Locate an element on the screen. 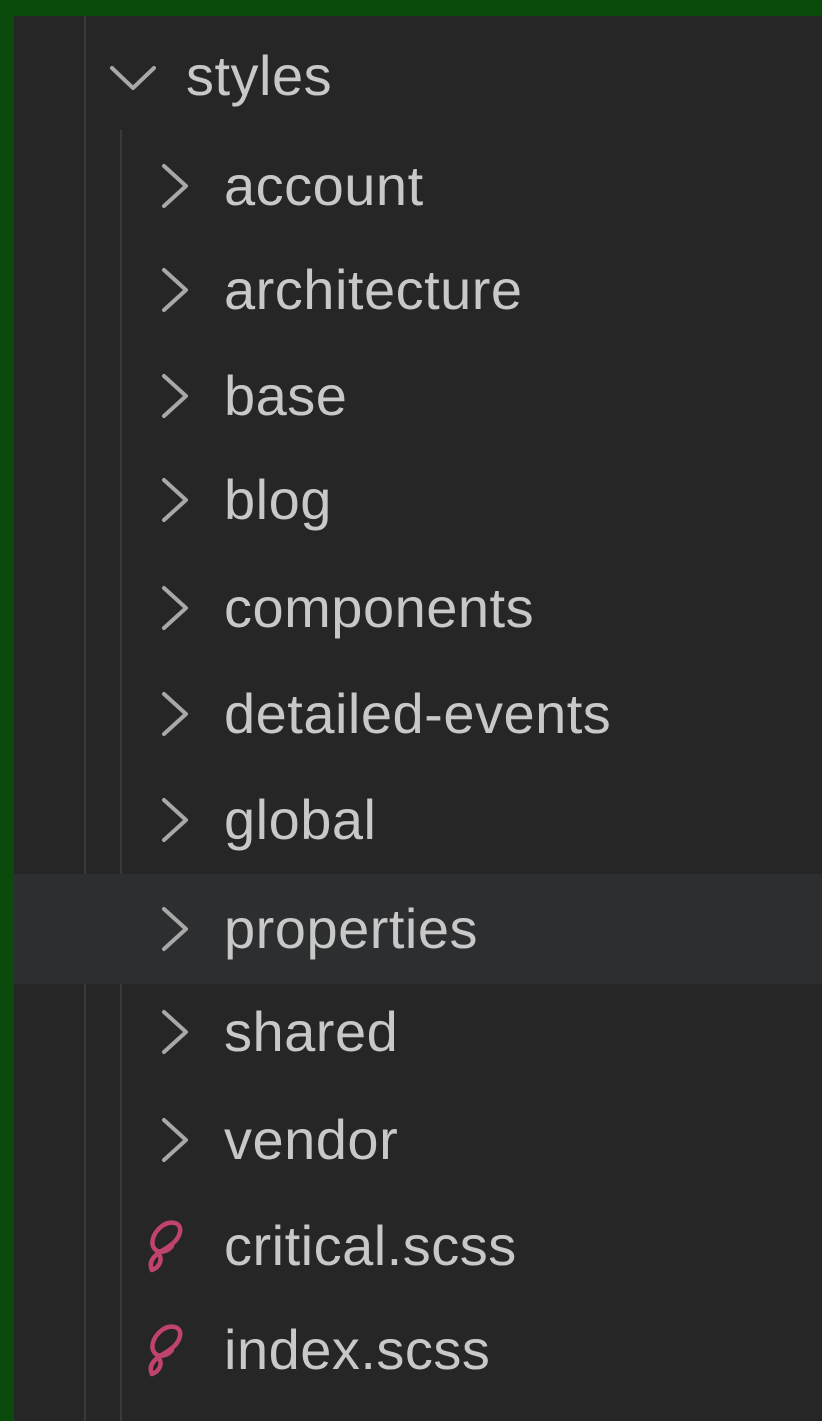  folder-label: global is located at coordinates (300, 819).